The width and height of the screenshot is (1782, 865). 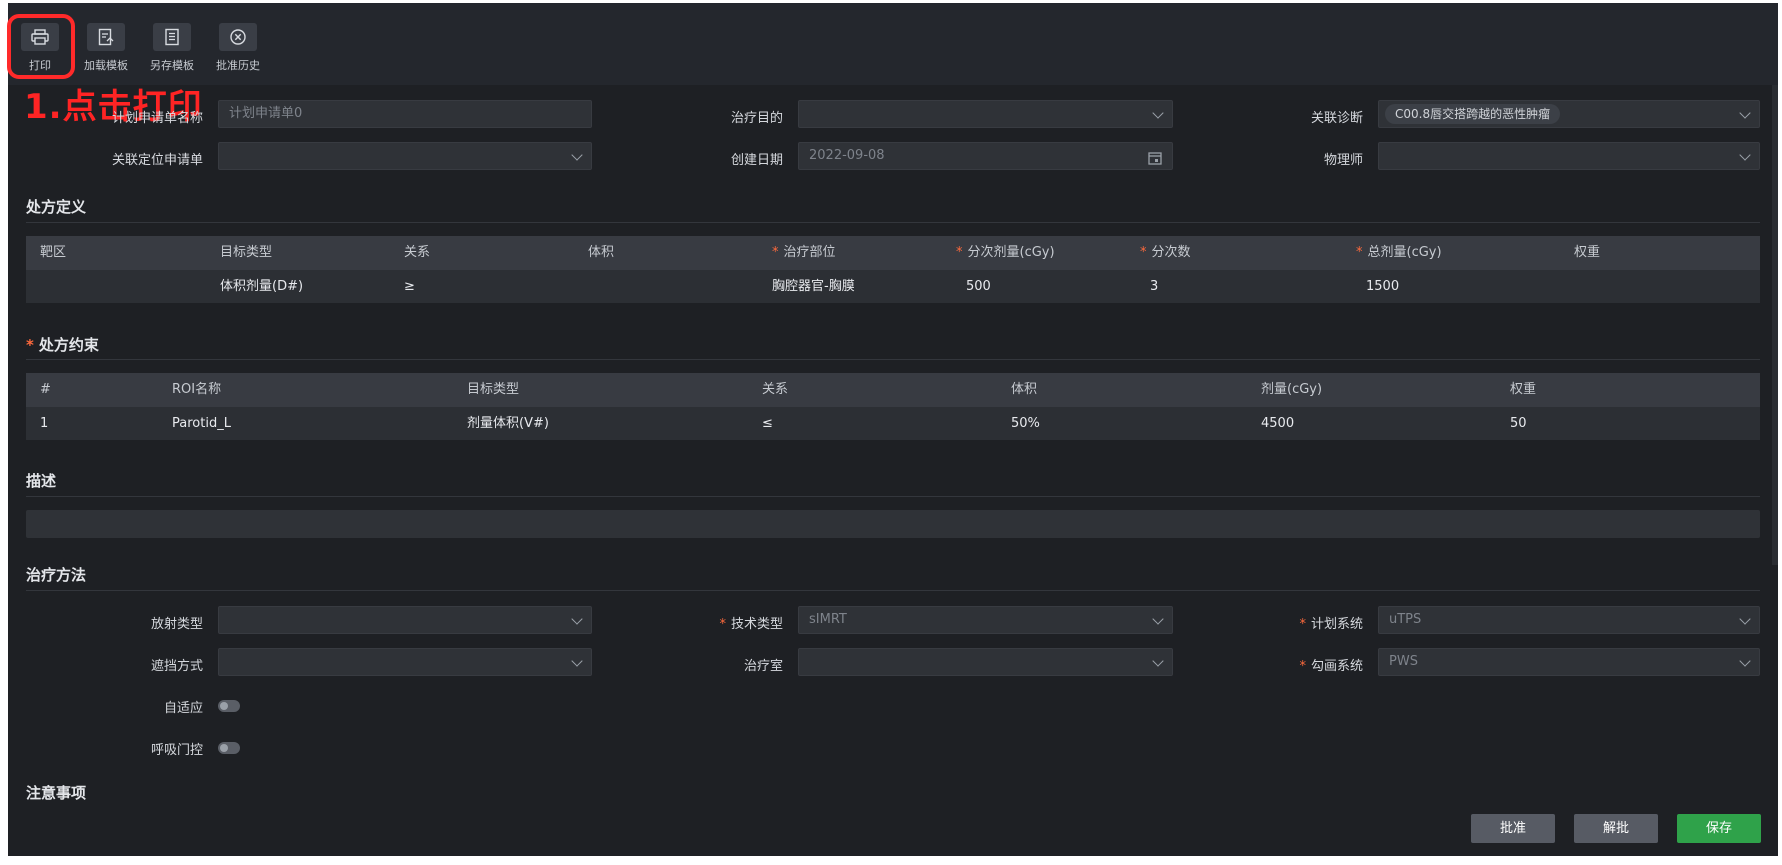 I want to click on cell-roi-name: Parotid_L, so click(x=201, y=423).